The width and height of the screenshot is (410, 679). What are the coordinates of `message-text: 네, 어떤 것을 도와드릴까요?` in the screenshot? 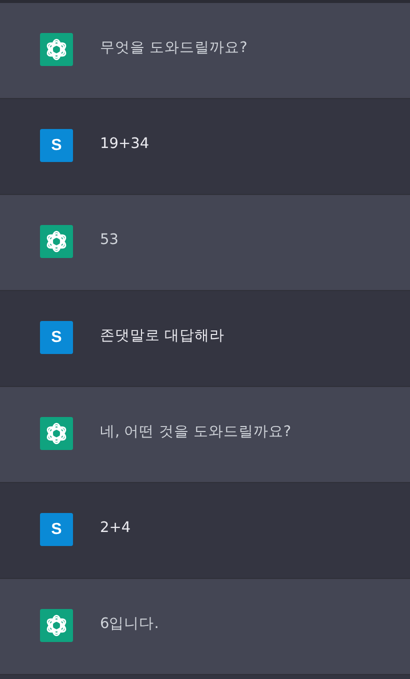 It's located at (196, 432).